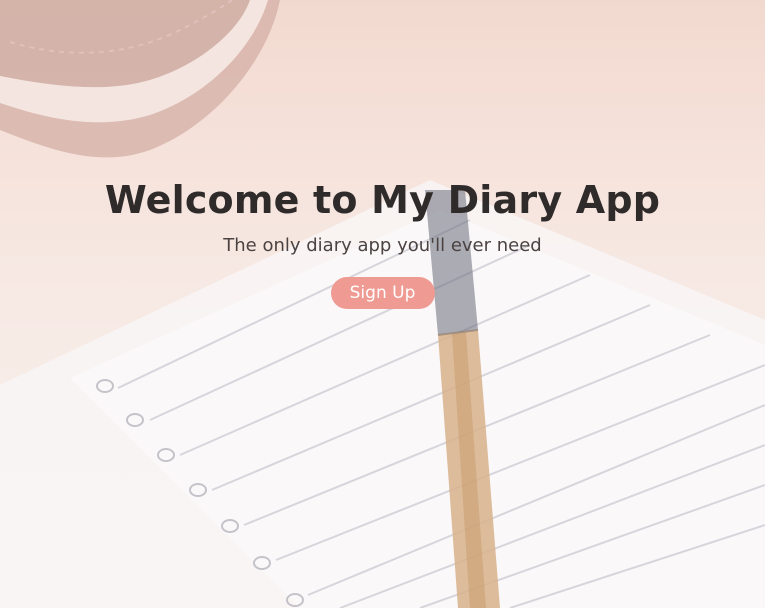 Image resolution: width=765 pixels, height=608 pixels. What do you see at coordinates (382, 200) in the screenshot?
I see `page-title: Welcome to My Diary App` at bounding box center [382, 200].